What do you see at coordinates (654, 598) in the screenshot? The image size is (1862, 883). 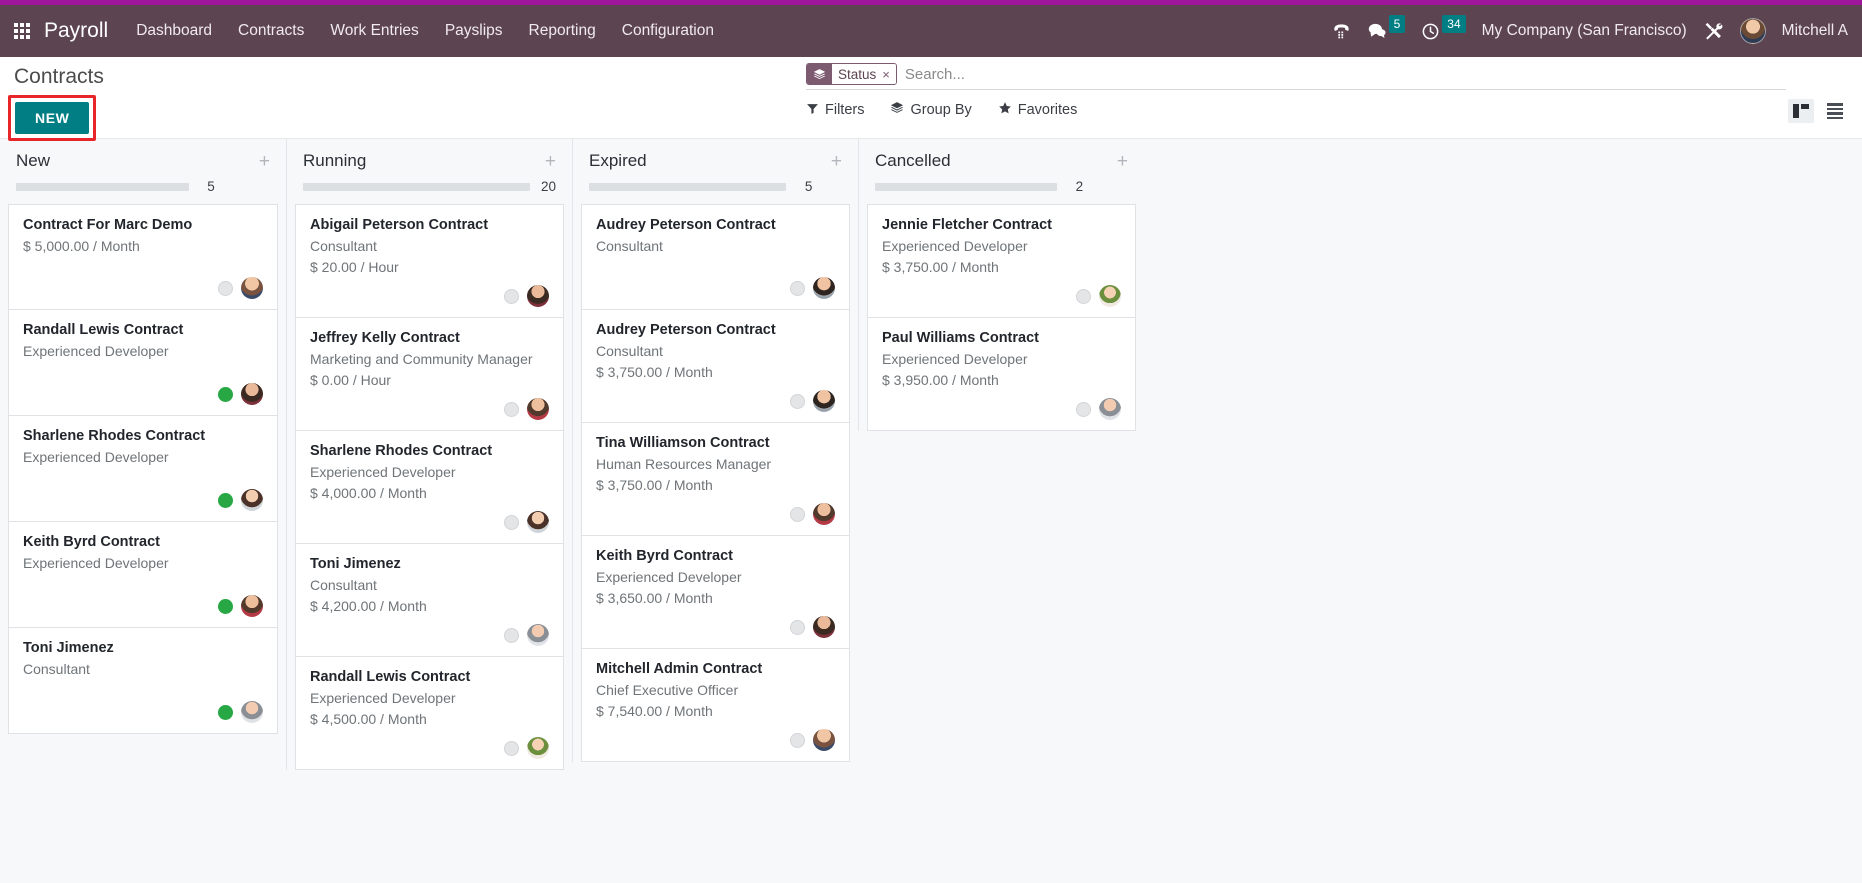 I see `card-wage: $ 3,650.00 / Month` at bounding box center [654, 598].